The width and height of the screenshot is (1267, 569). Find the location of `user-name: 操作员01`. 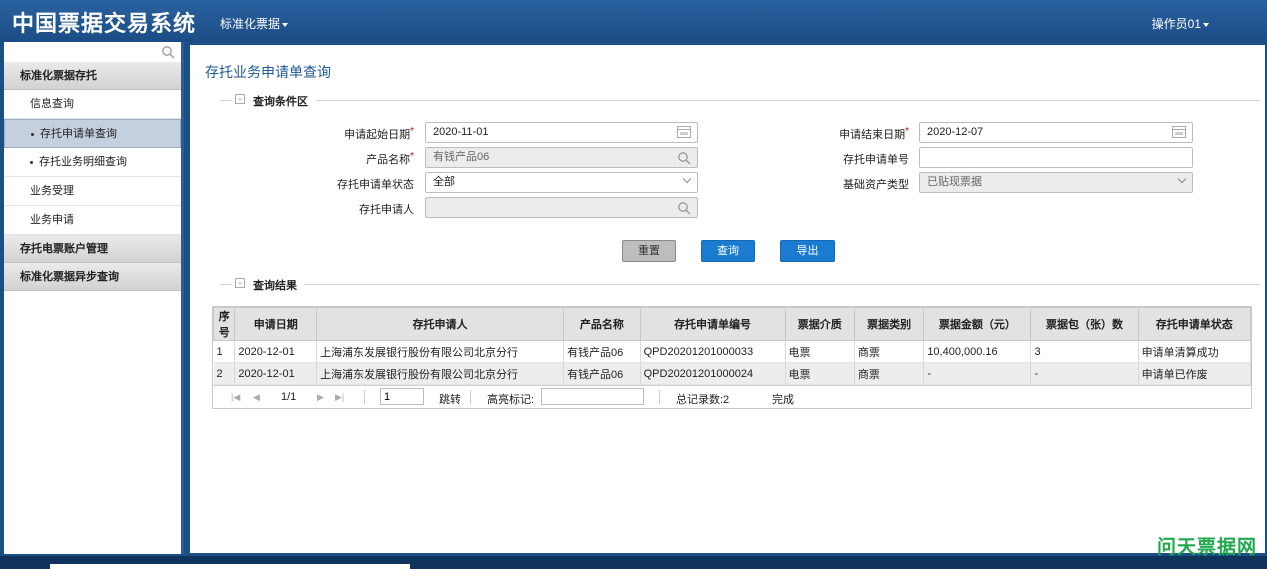

user-name: 操作员01 is located at coordinates (1176, 24).